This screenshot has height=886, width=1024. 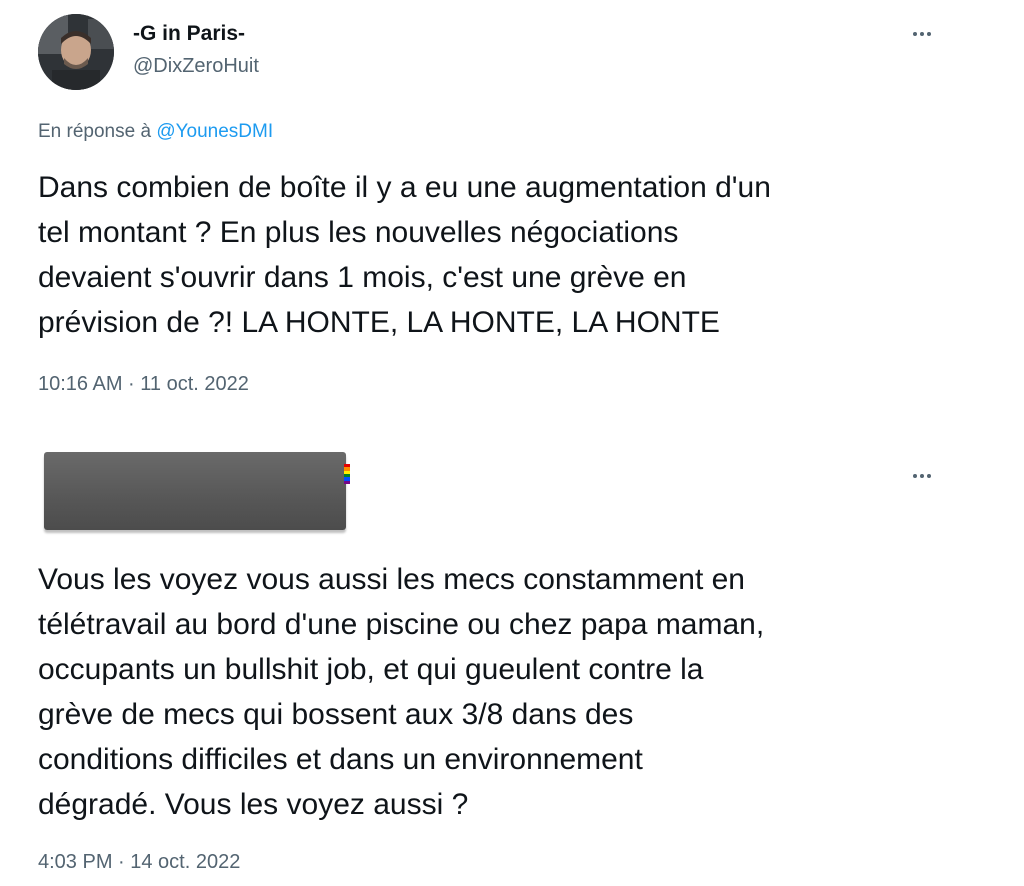 I want to click on avatar, so click(x=76, y=52).